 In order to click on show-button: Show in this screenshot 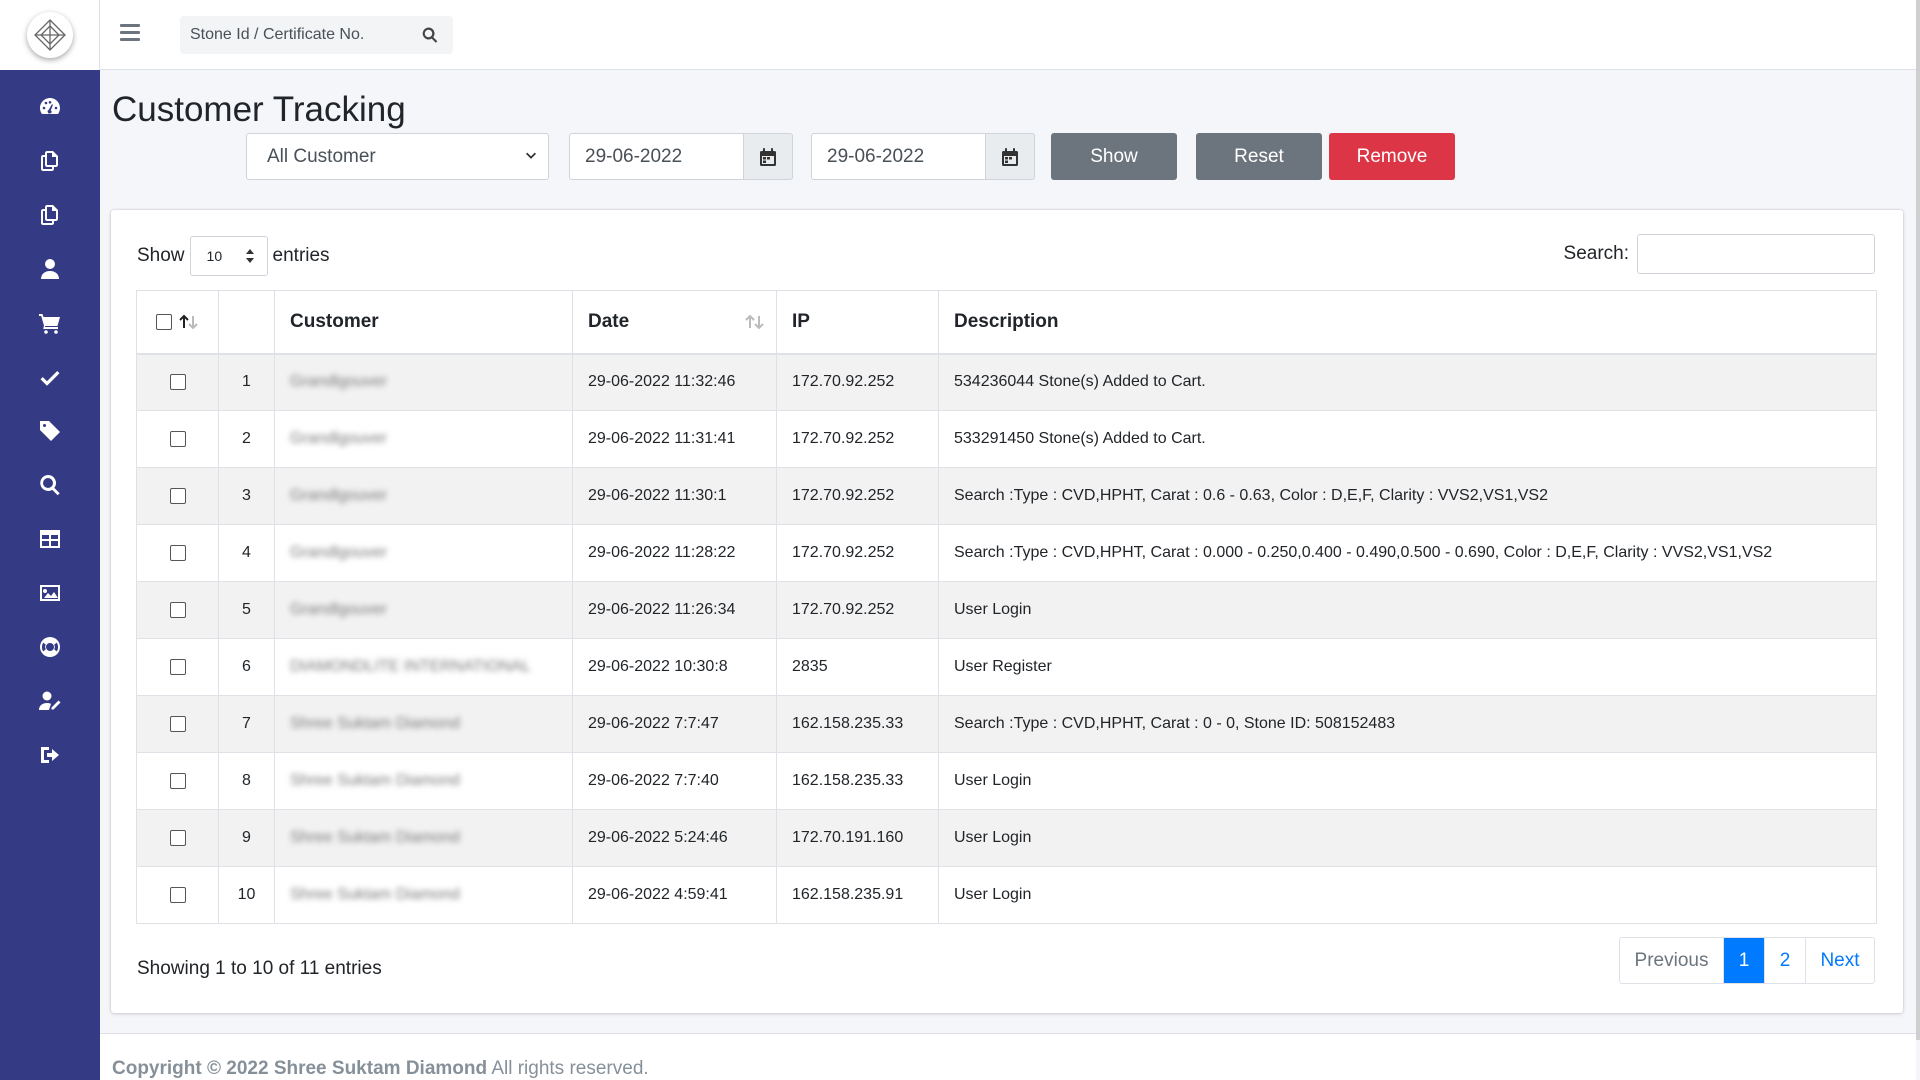, I will do `click(1114, 156)`.